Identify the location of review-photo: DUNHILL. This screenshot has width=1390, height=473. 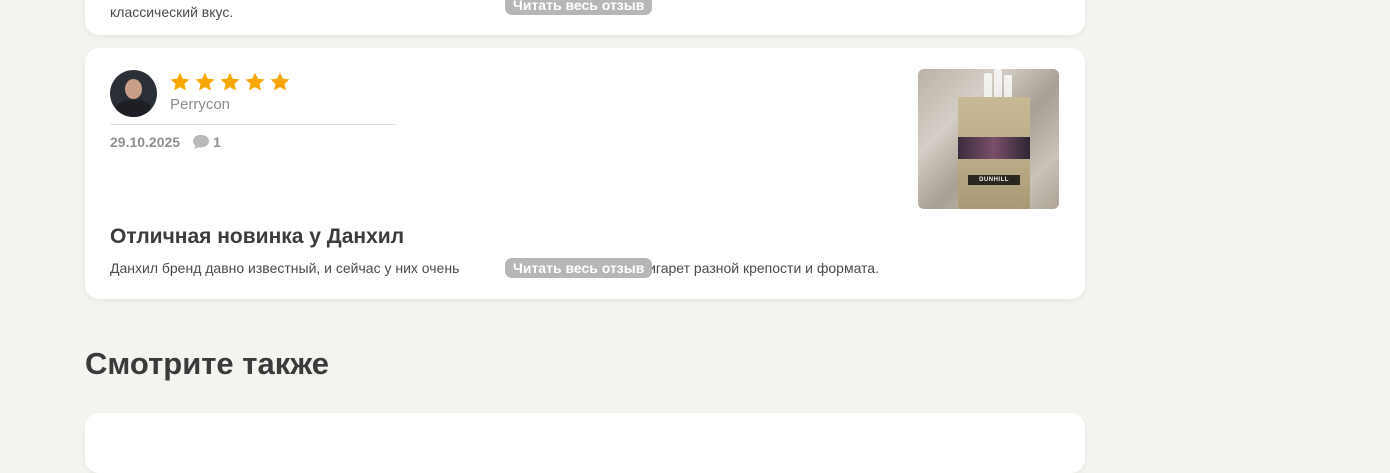
(988, 139).